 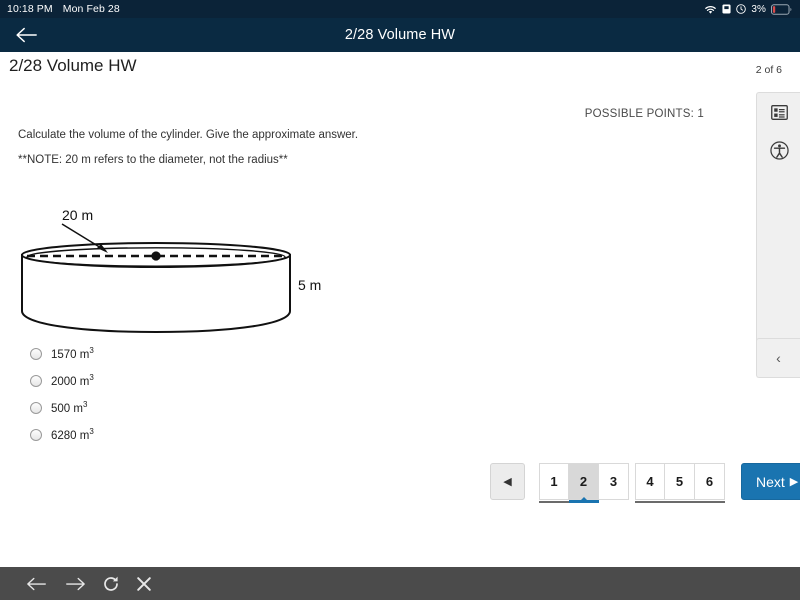 I want to click on browser-toolbar, so click(x=400, y=583).